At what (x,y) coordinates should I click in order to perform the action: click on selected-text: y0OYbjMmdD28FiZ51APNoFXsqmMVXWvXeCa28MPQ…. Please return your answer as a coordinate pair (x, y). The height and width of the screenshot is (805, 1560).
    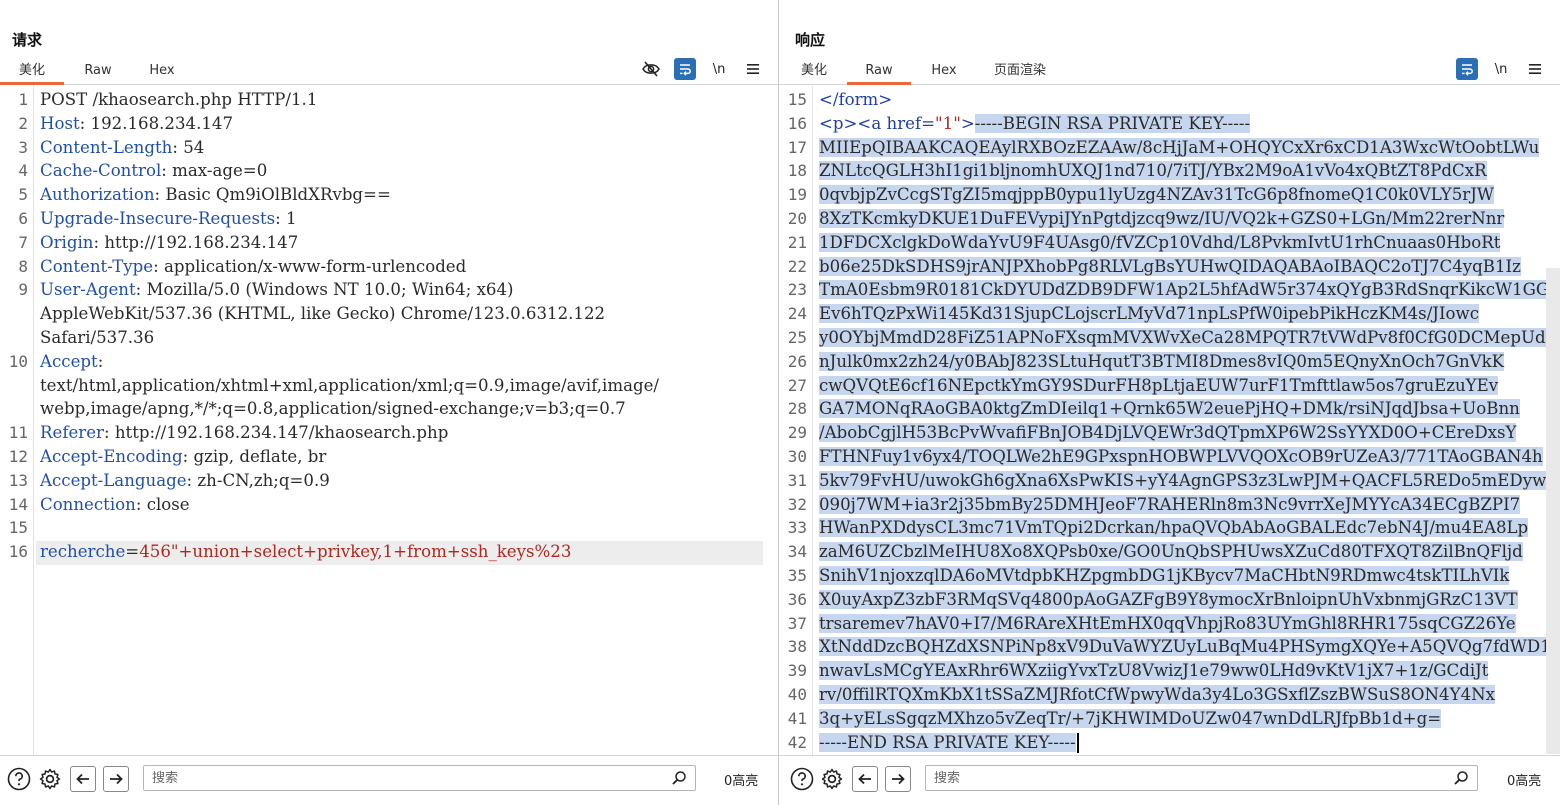
    Looking at the image, I should click on (1188, 337).